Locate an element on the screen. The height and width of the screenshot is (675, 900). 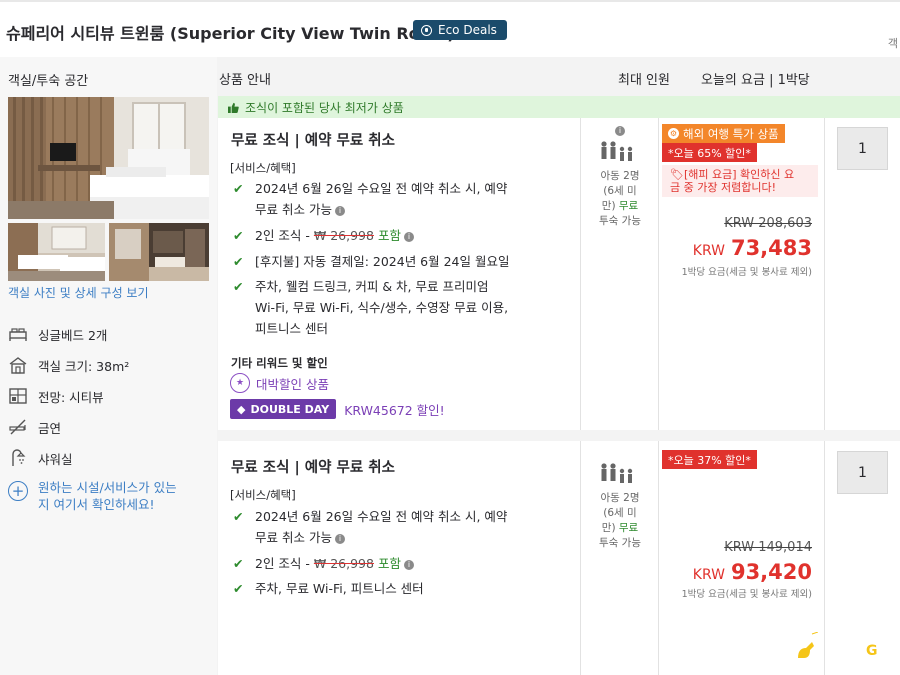
happy-price-note: 🏷[해피 요금] 확인하신 요 금 중 가장 저렴합니다! is located at coordinates (740, 181).